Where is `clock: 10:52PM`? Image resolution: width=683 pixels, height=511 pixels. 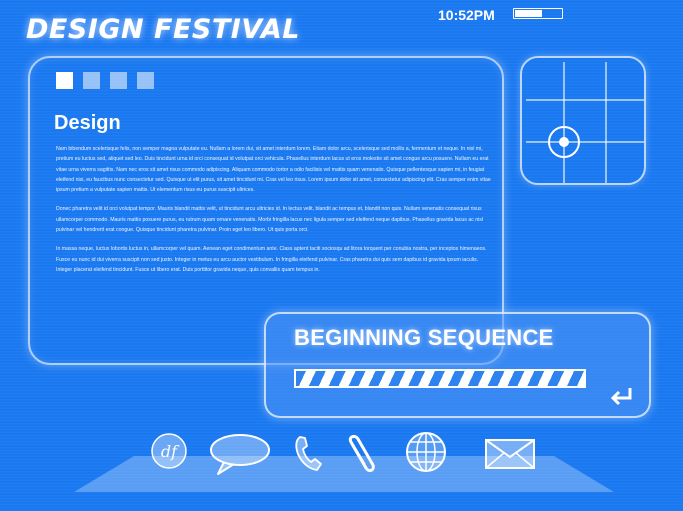 clock: 10:52PM is located at coordinates (466, 15).